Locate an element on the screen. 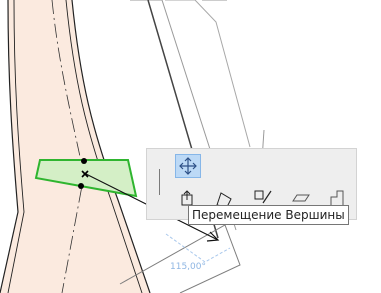 The height and width of the screenshot is (293, 381). move-node-button is located at coordinates (188, 166).